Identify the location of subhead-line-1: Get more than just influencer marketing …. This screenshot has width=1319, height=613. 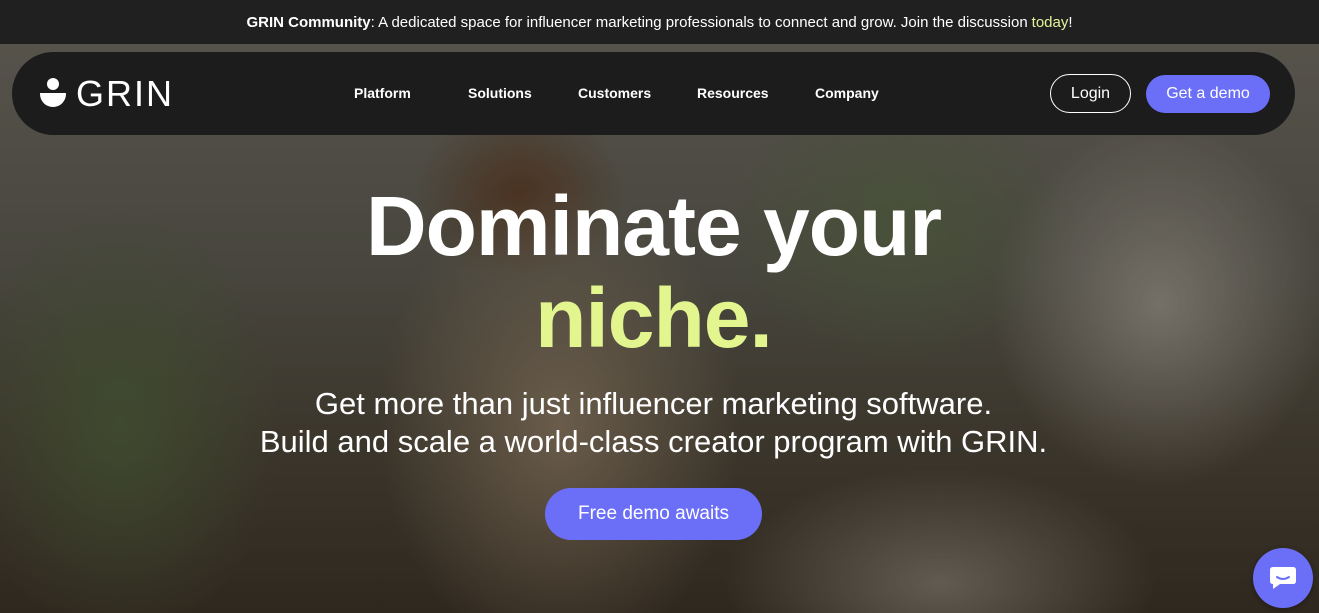
(653, 403).